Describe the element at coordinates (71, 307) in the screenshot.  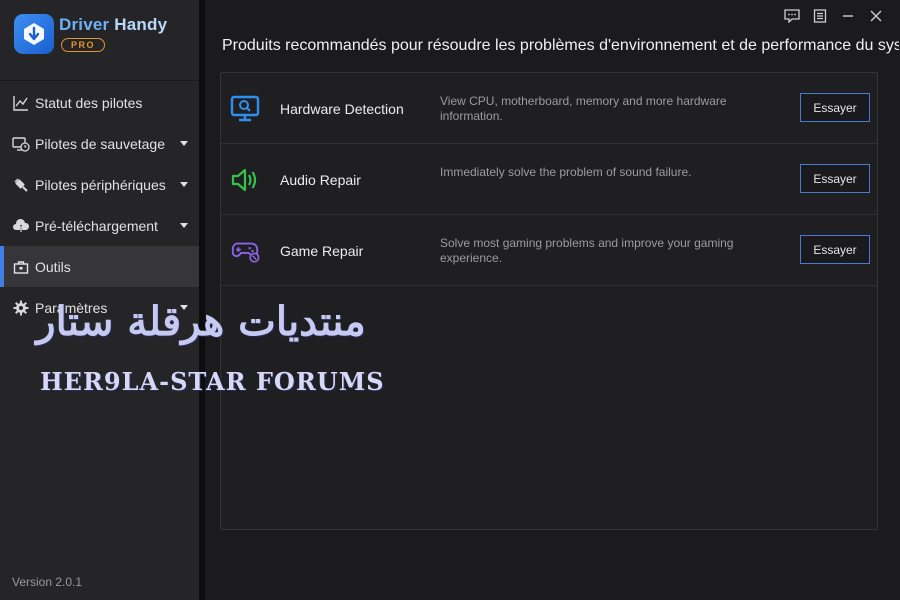
I see `sidebar-item-label: Paramètres` at that location.